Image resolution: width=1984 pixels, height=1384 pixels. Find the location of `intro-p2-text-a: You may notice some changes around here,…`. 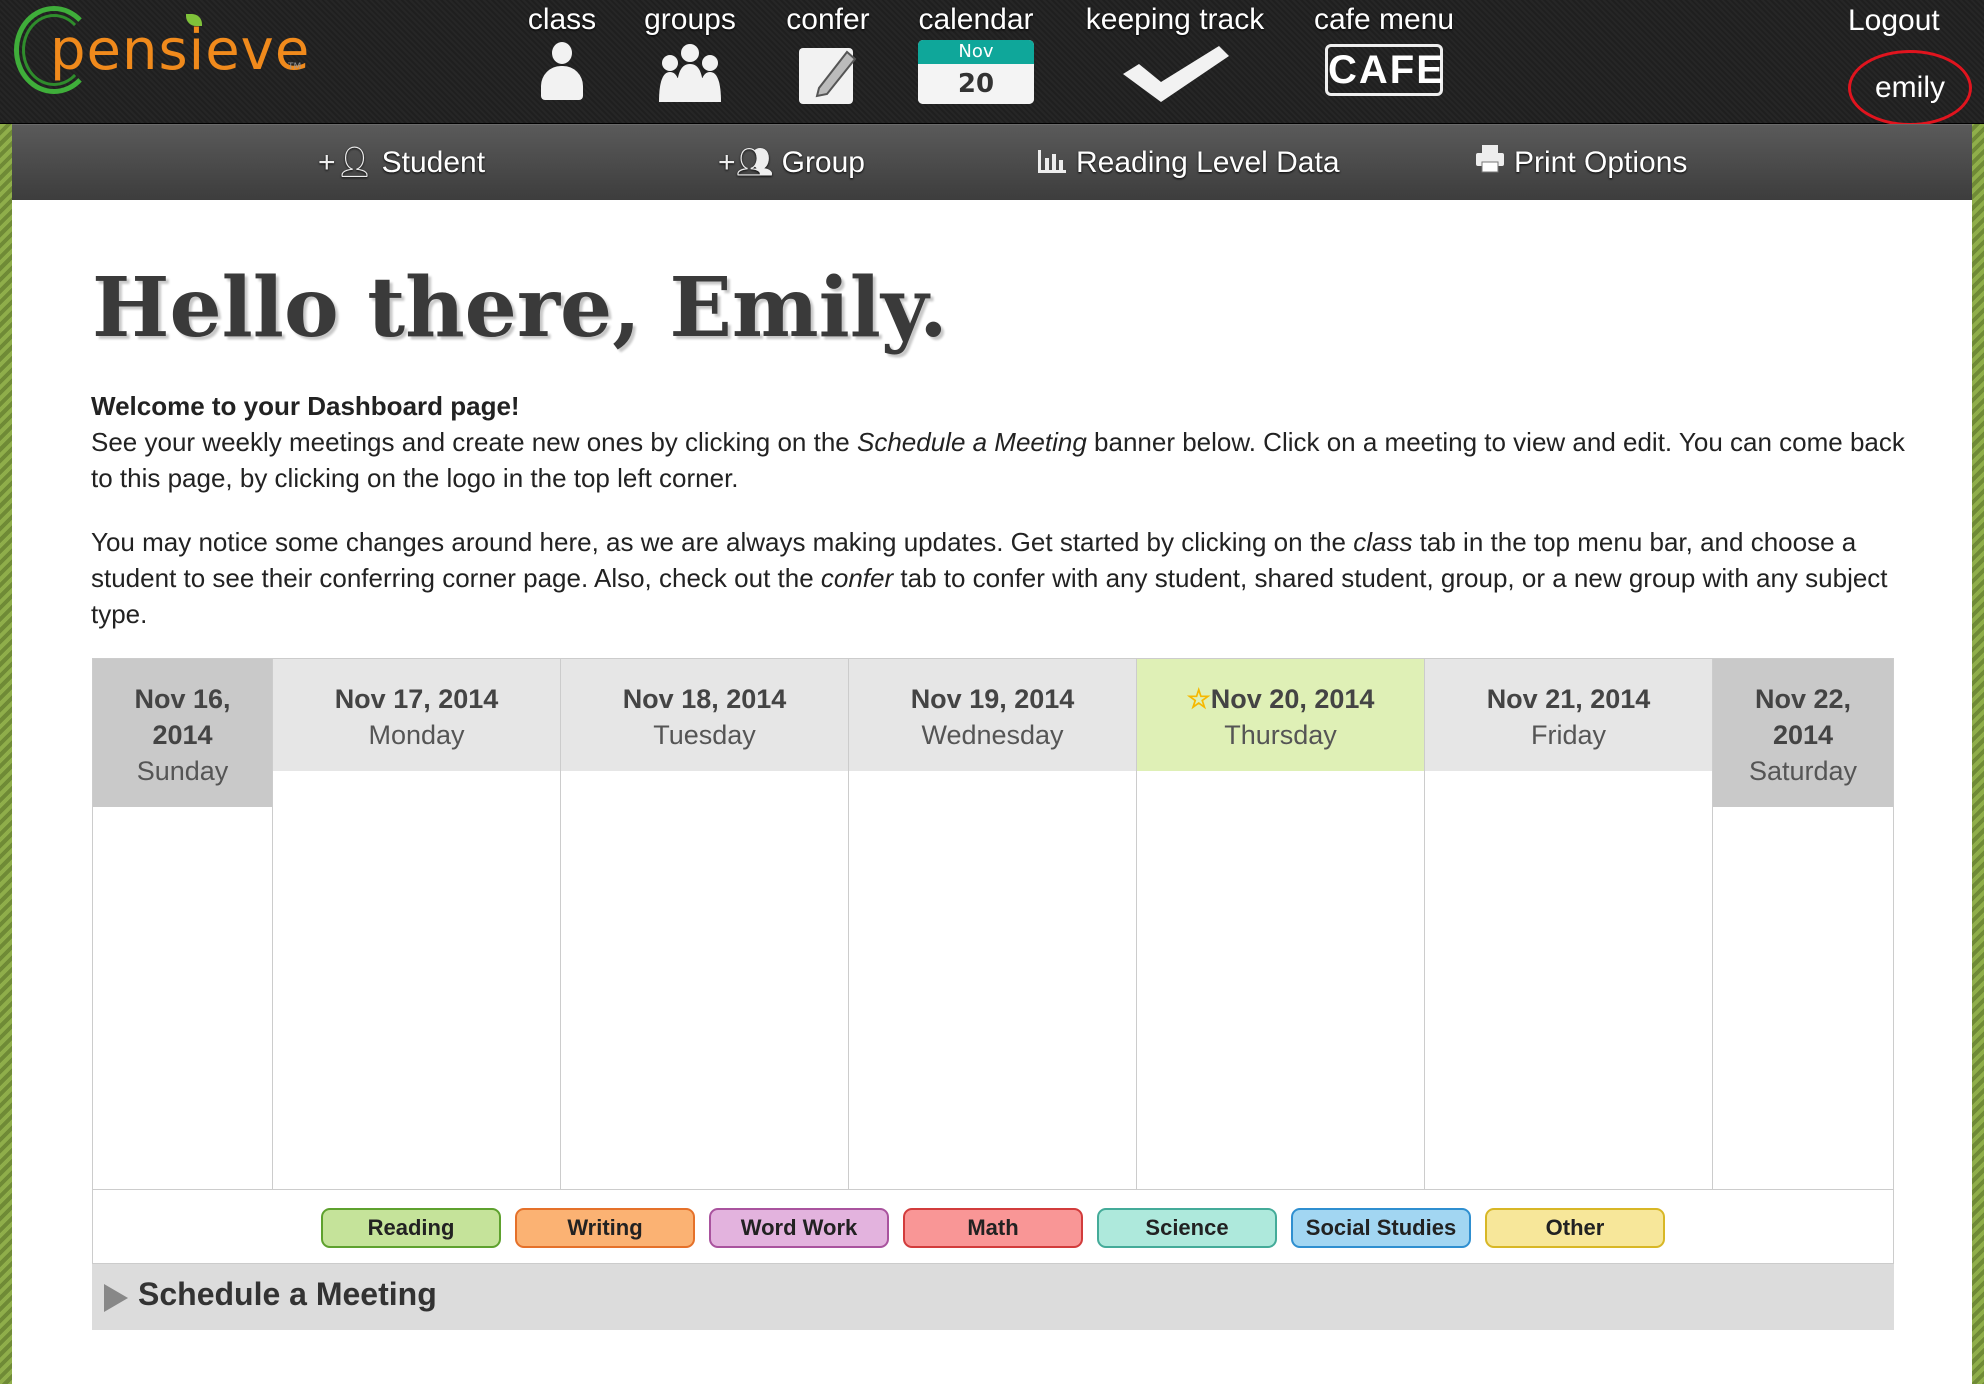

intro-p2-text-a: You may notice some changes around here,… is located at coordinates (722, 542).